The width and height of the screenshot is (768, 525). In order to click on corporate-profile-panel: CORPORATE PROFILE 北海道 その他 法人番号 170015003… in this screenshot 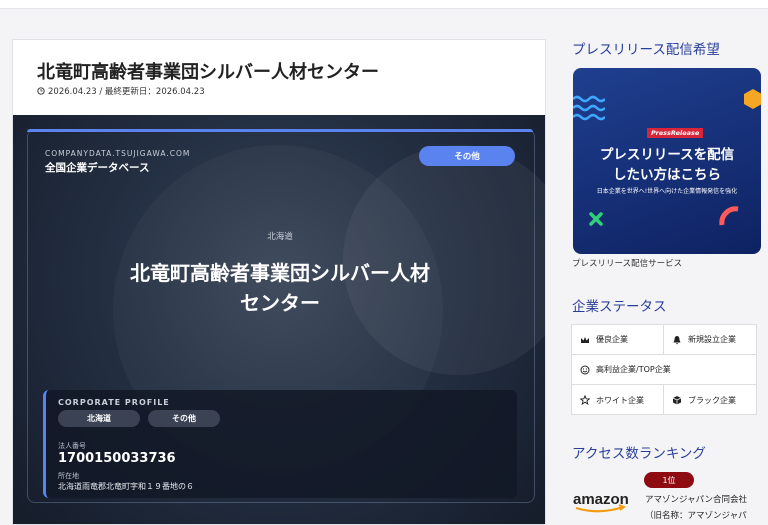, I will do `click(280, 444)`.